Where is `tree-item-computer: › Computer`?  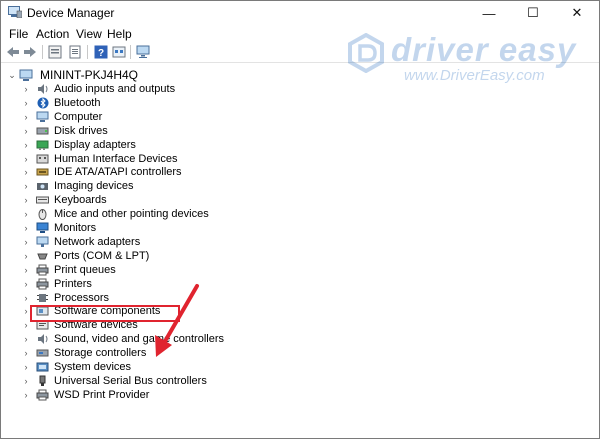
tree-item-computer: › Computer is located at coordinates (62, 117).